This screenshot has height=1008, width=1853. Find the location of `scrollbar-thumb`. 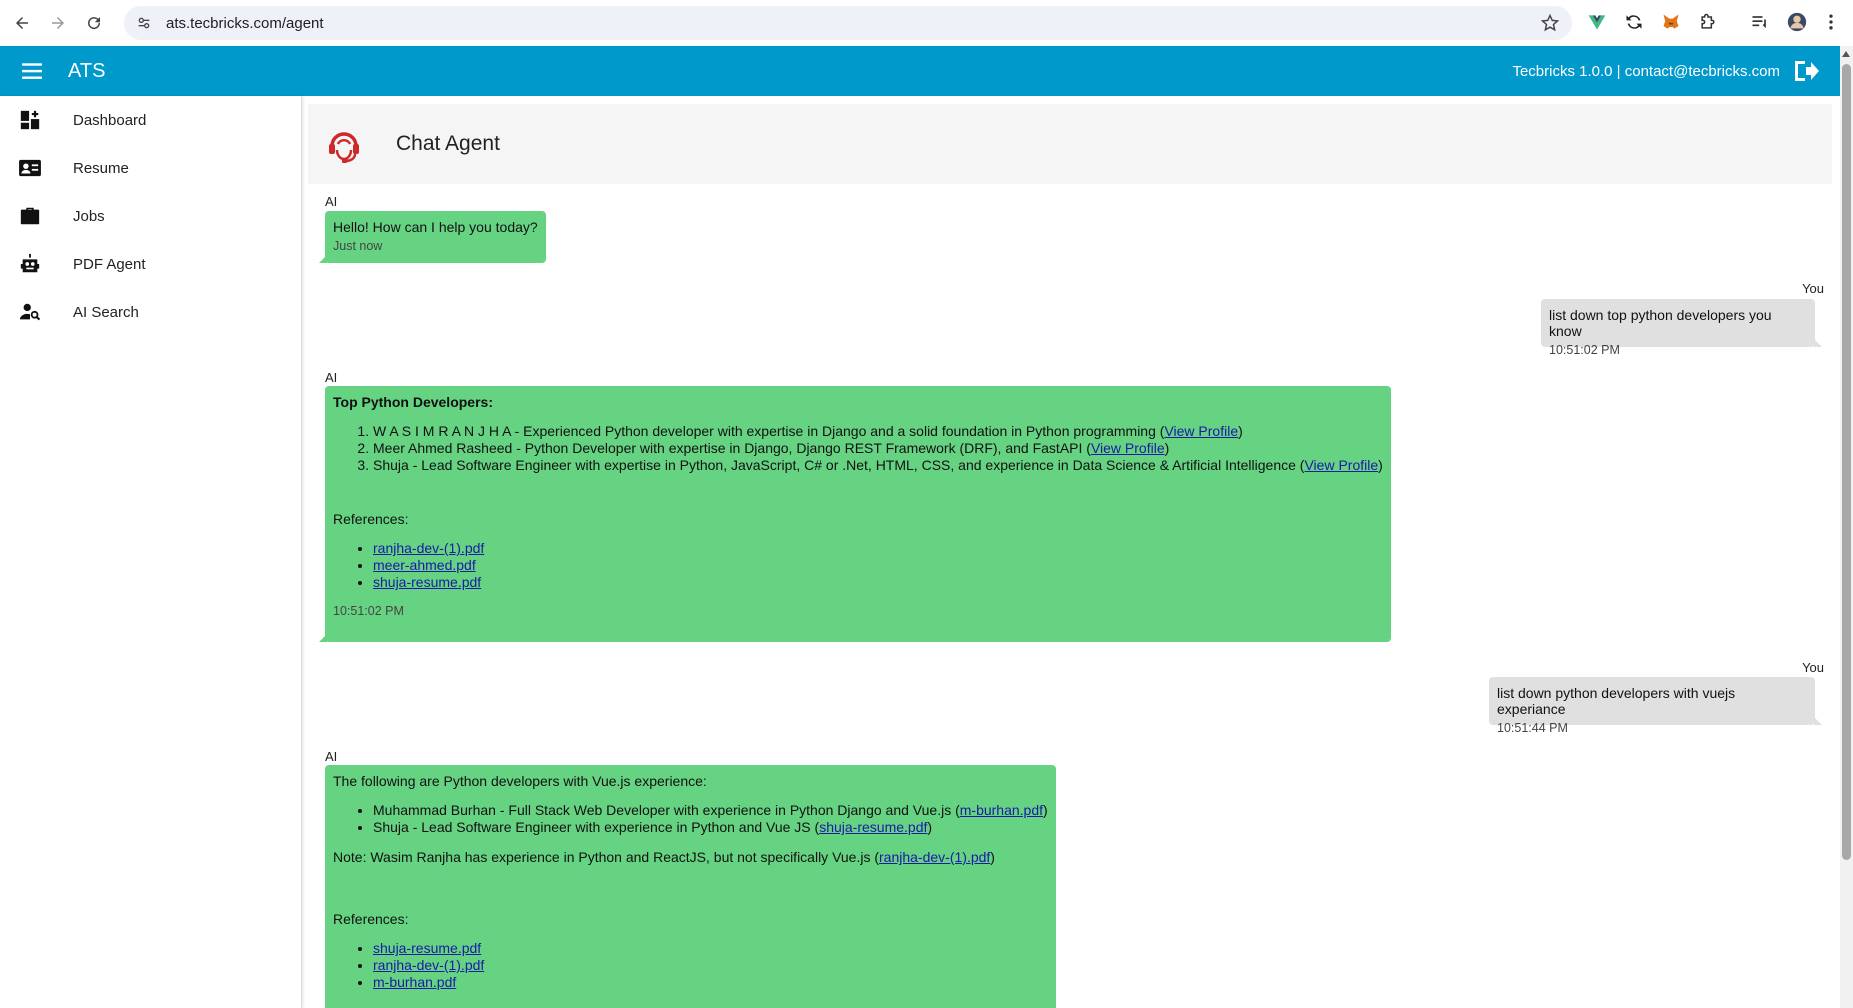

scrollbar-thumb is located at coordinates (1846, 462).